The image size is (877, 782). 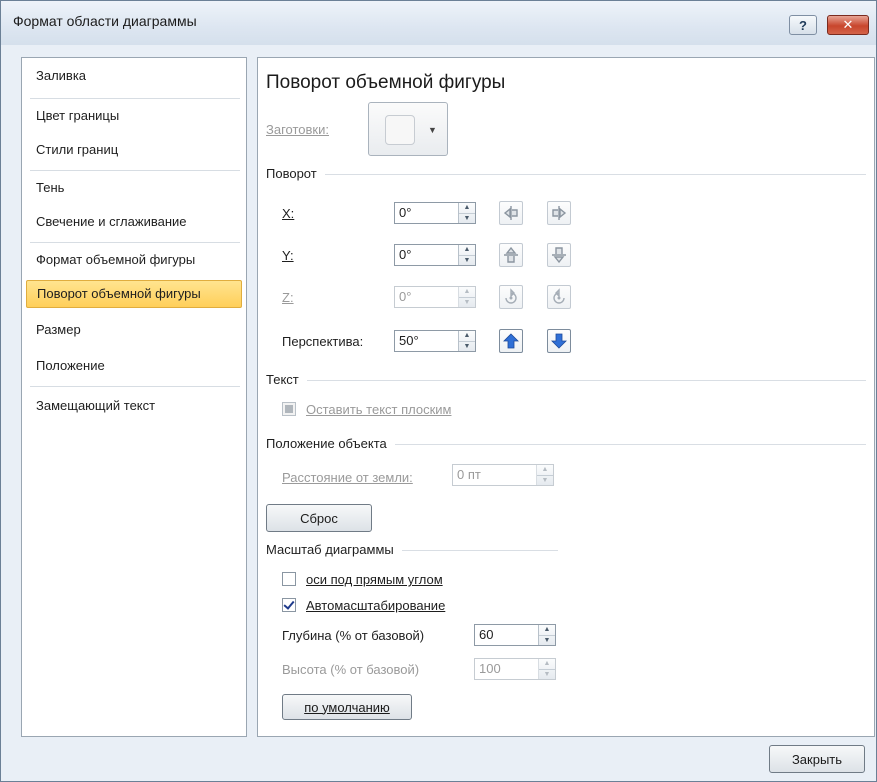 What do you see at coordinates (330, 443) in the screenshot?
I see `section-object-position-label: Положение объекта` at bounding box center [330, 443].